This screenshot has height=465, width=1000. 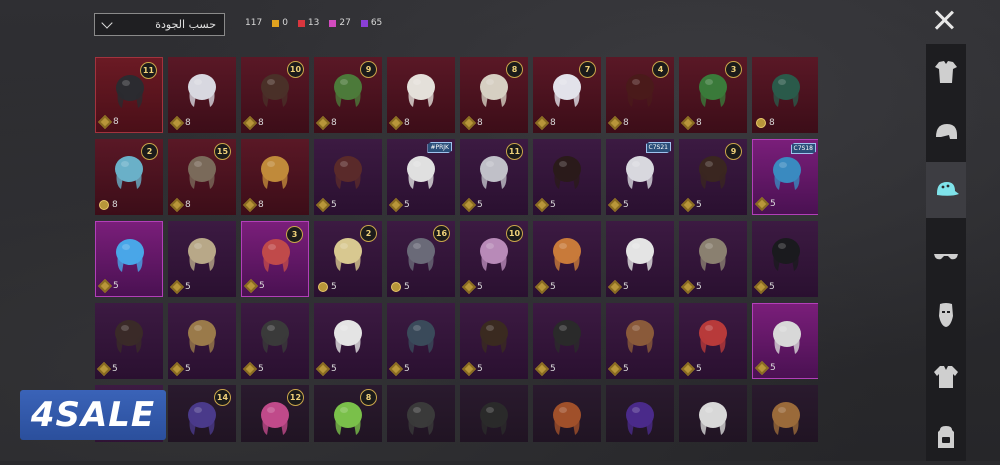 What do you see at coordinates (129, 177) in the screenshot?
I see `item-slot: 28` at bounding box center [129, 177].